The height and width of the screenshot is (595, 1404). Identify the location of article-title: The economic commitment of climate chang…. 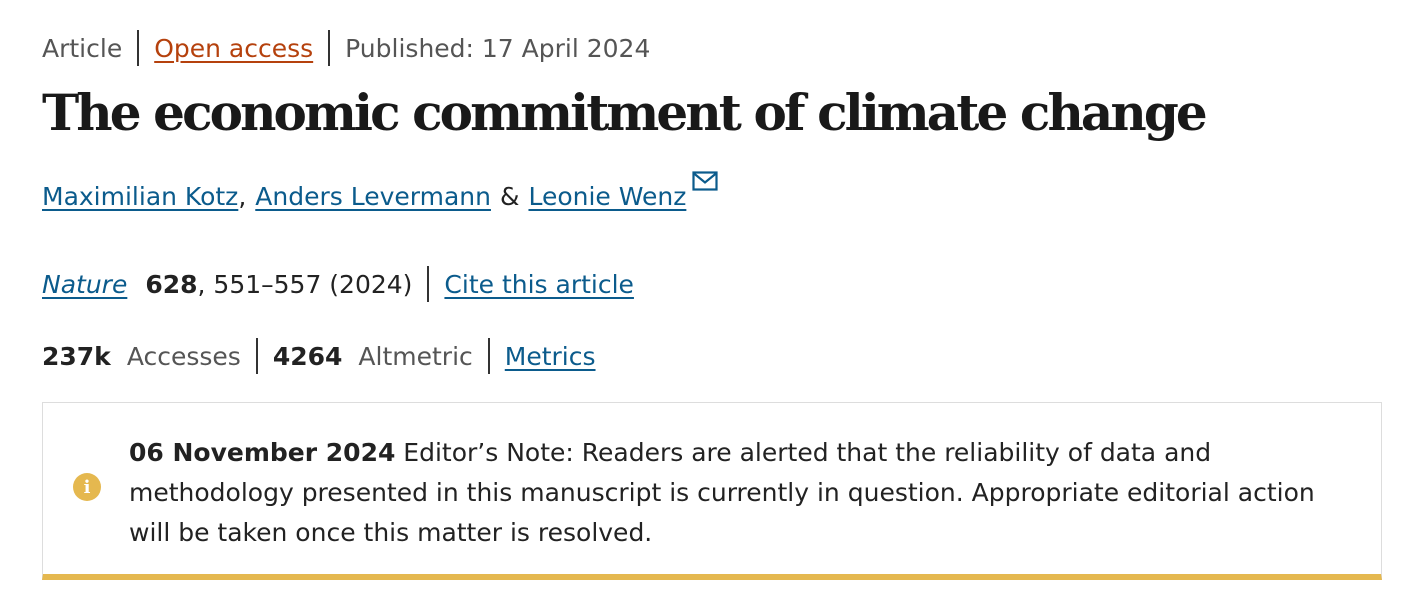
(625, 112).